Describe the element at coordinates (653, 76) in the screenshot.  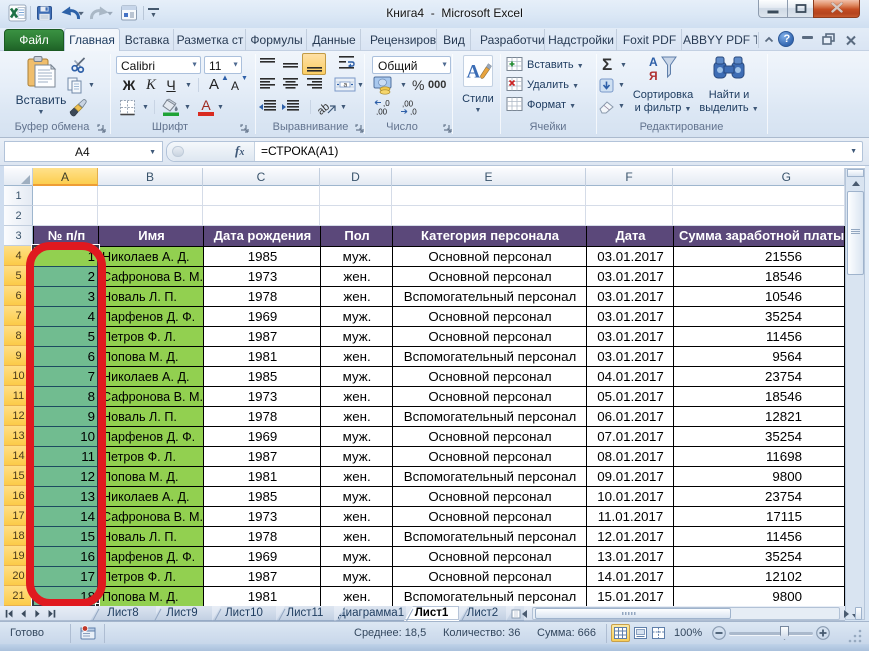
I see `svg-text: Я` at that location.